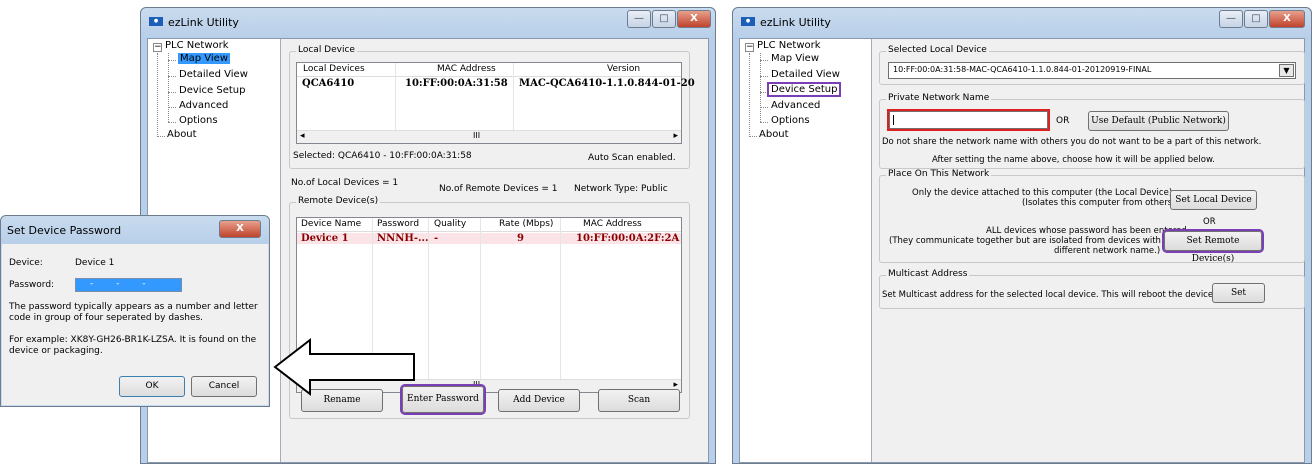 This screenshot has height=464, width=1316. What do you see at coordinates (224, 386) in the screenshot?
I see `cancel-button: Cancel` at bounding box center [224, 386].